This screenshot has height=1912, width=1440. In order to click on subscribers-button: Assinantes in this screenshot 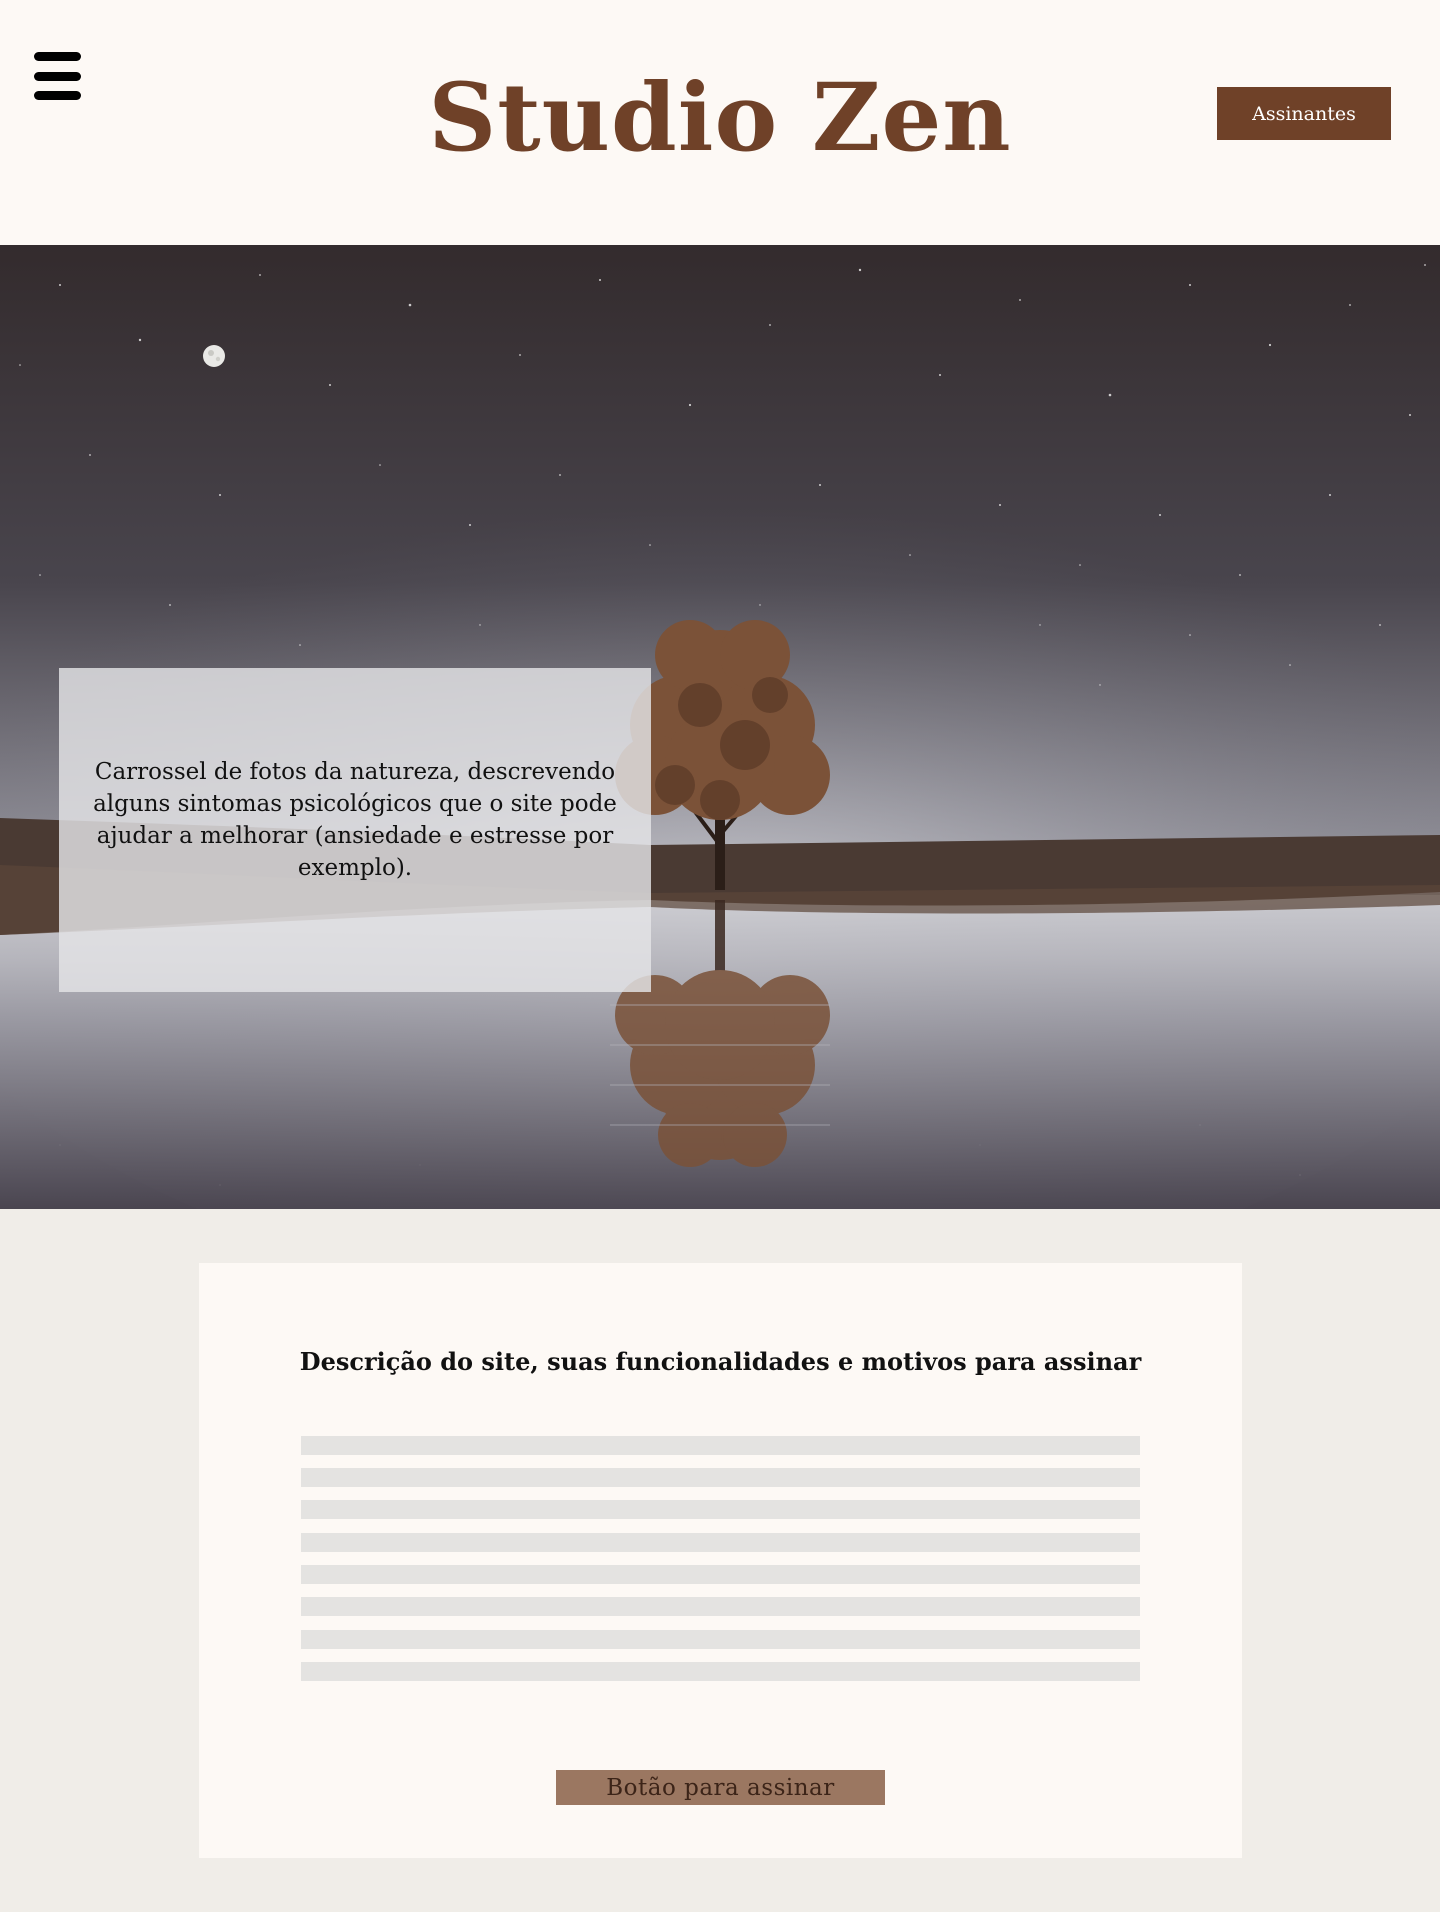, I will do `click(1304, 113)`.